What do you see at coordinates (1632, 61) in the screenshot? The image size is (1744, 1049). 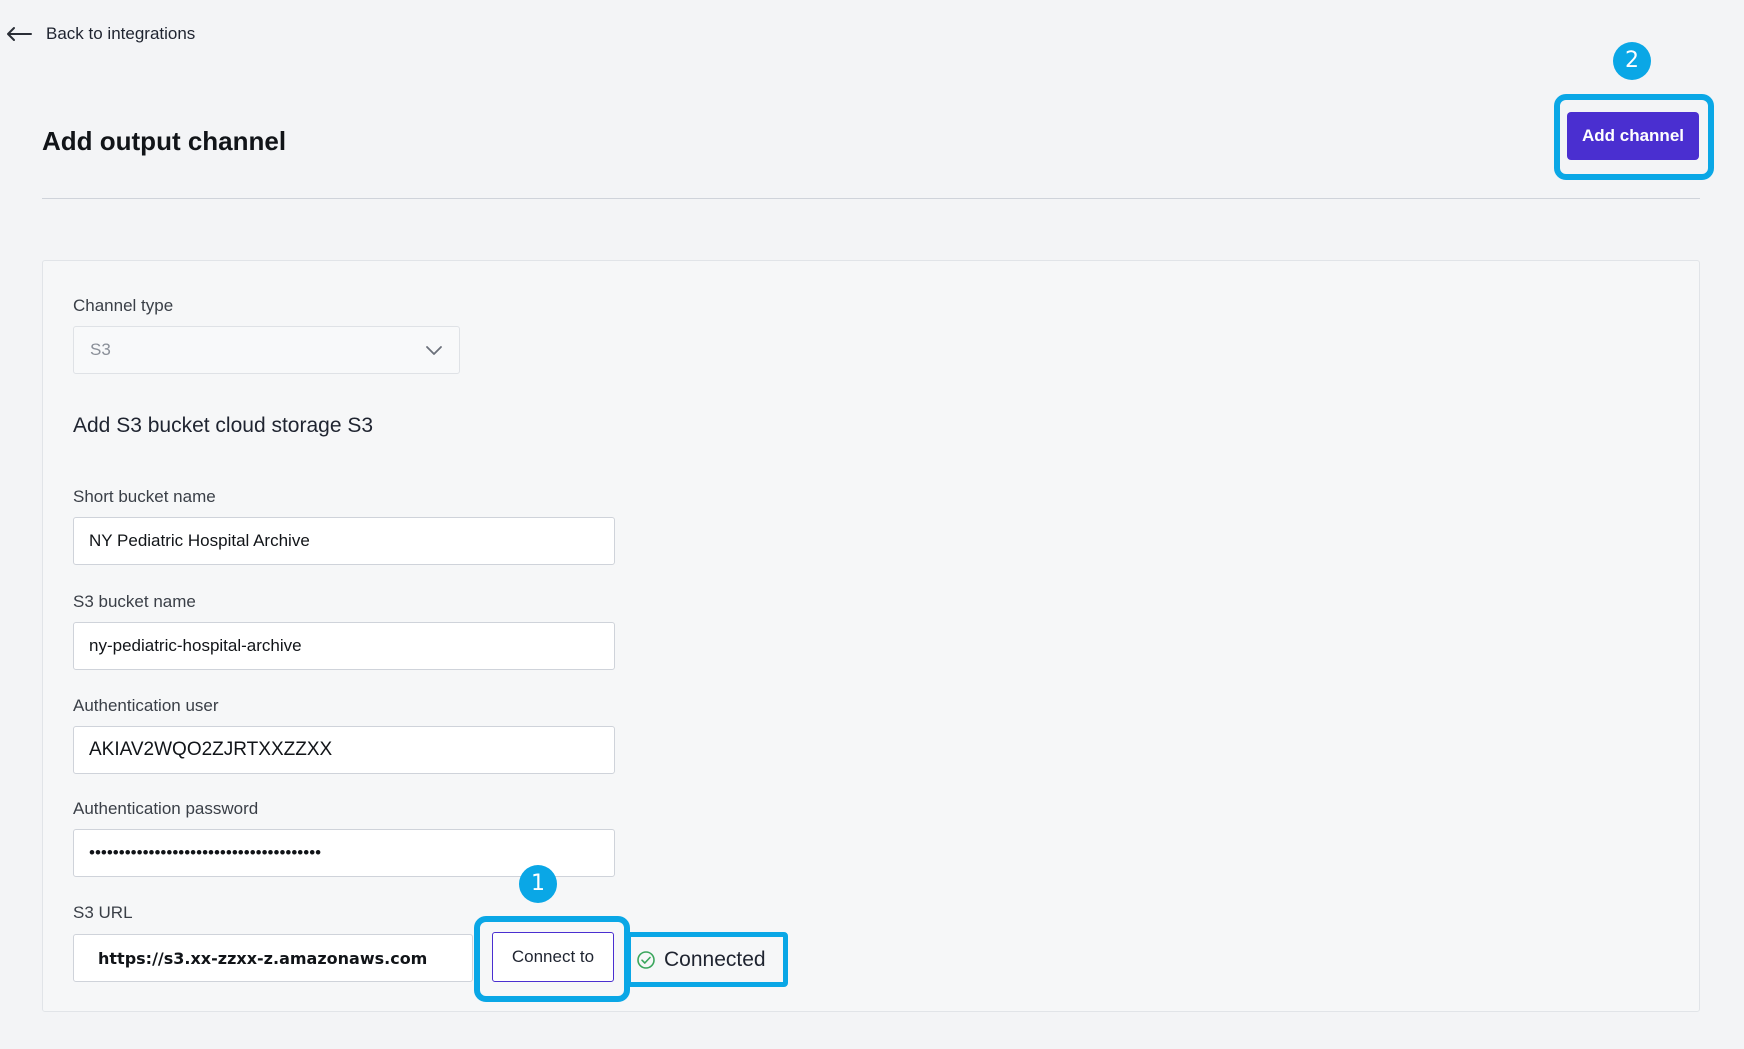 I see `callout-badge-2: 2` at bounding box center [1632, 61].